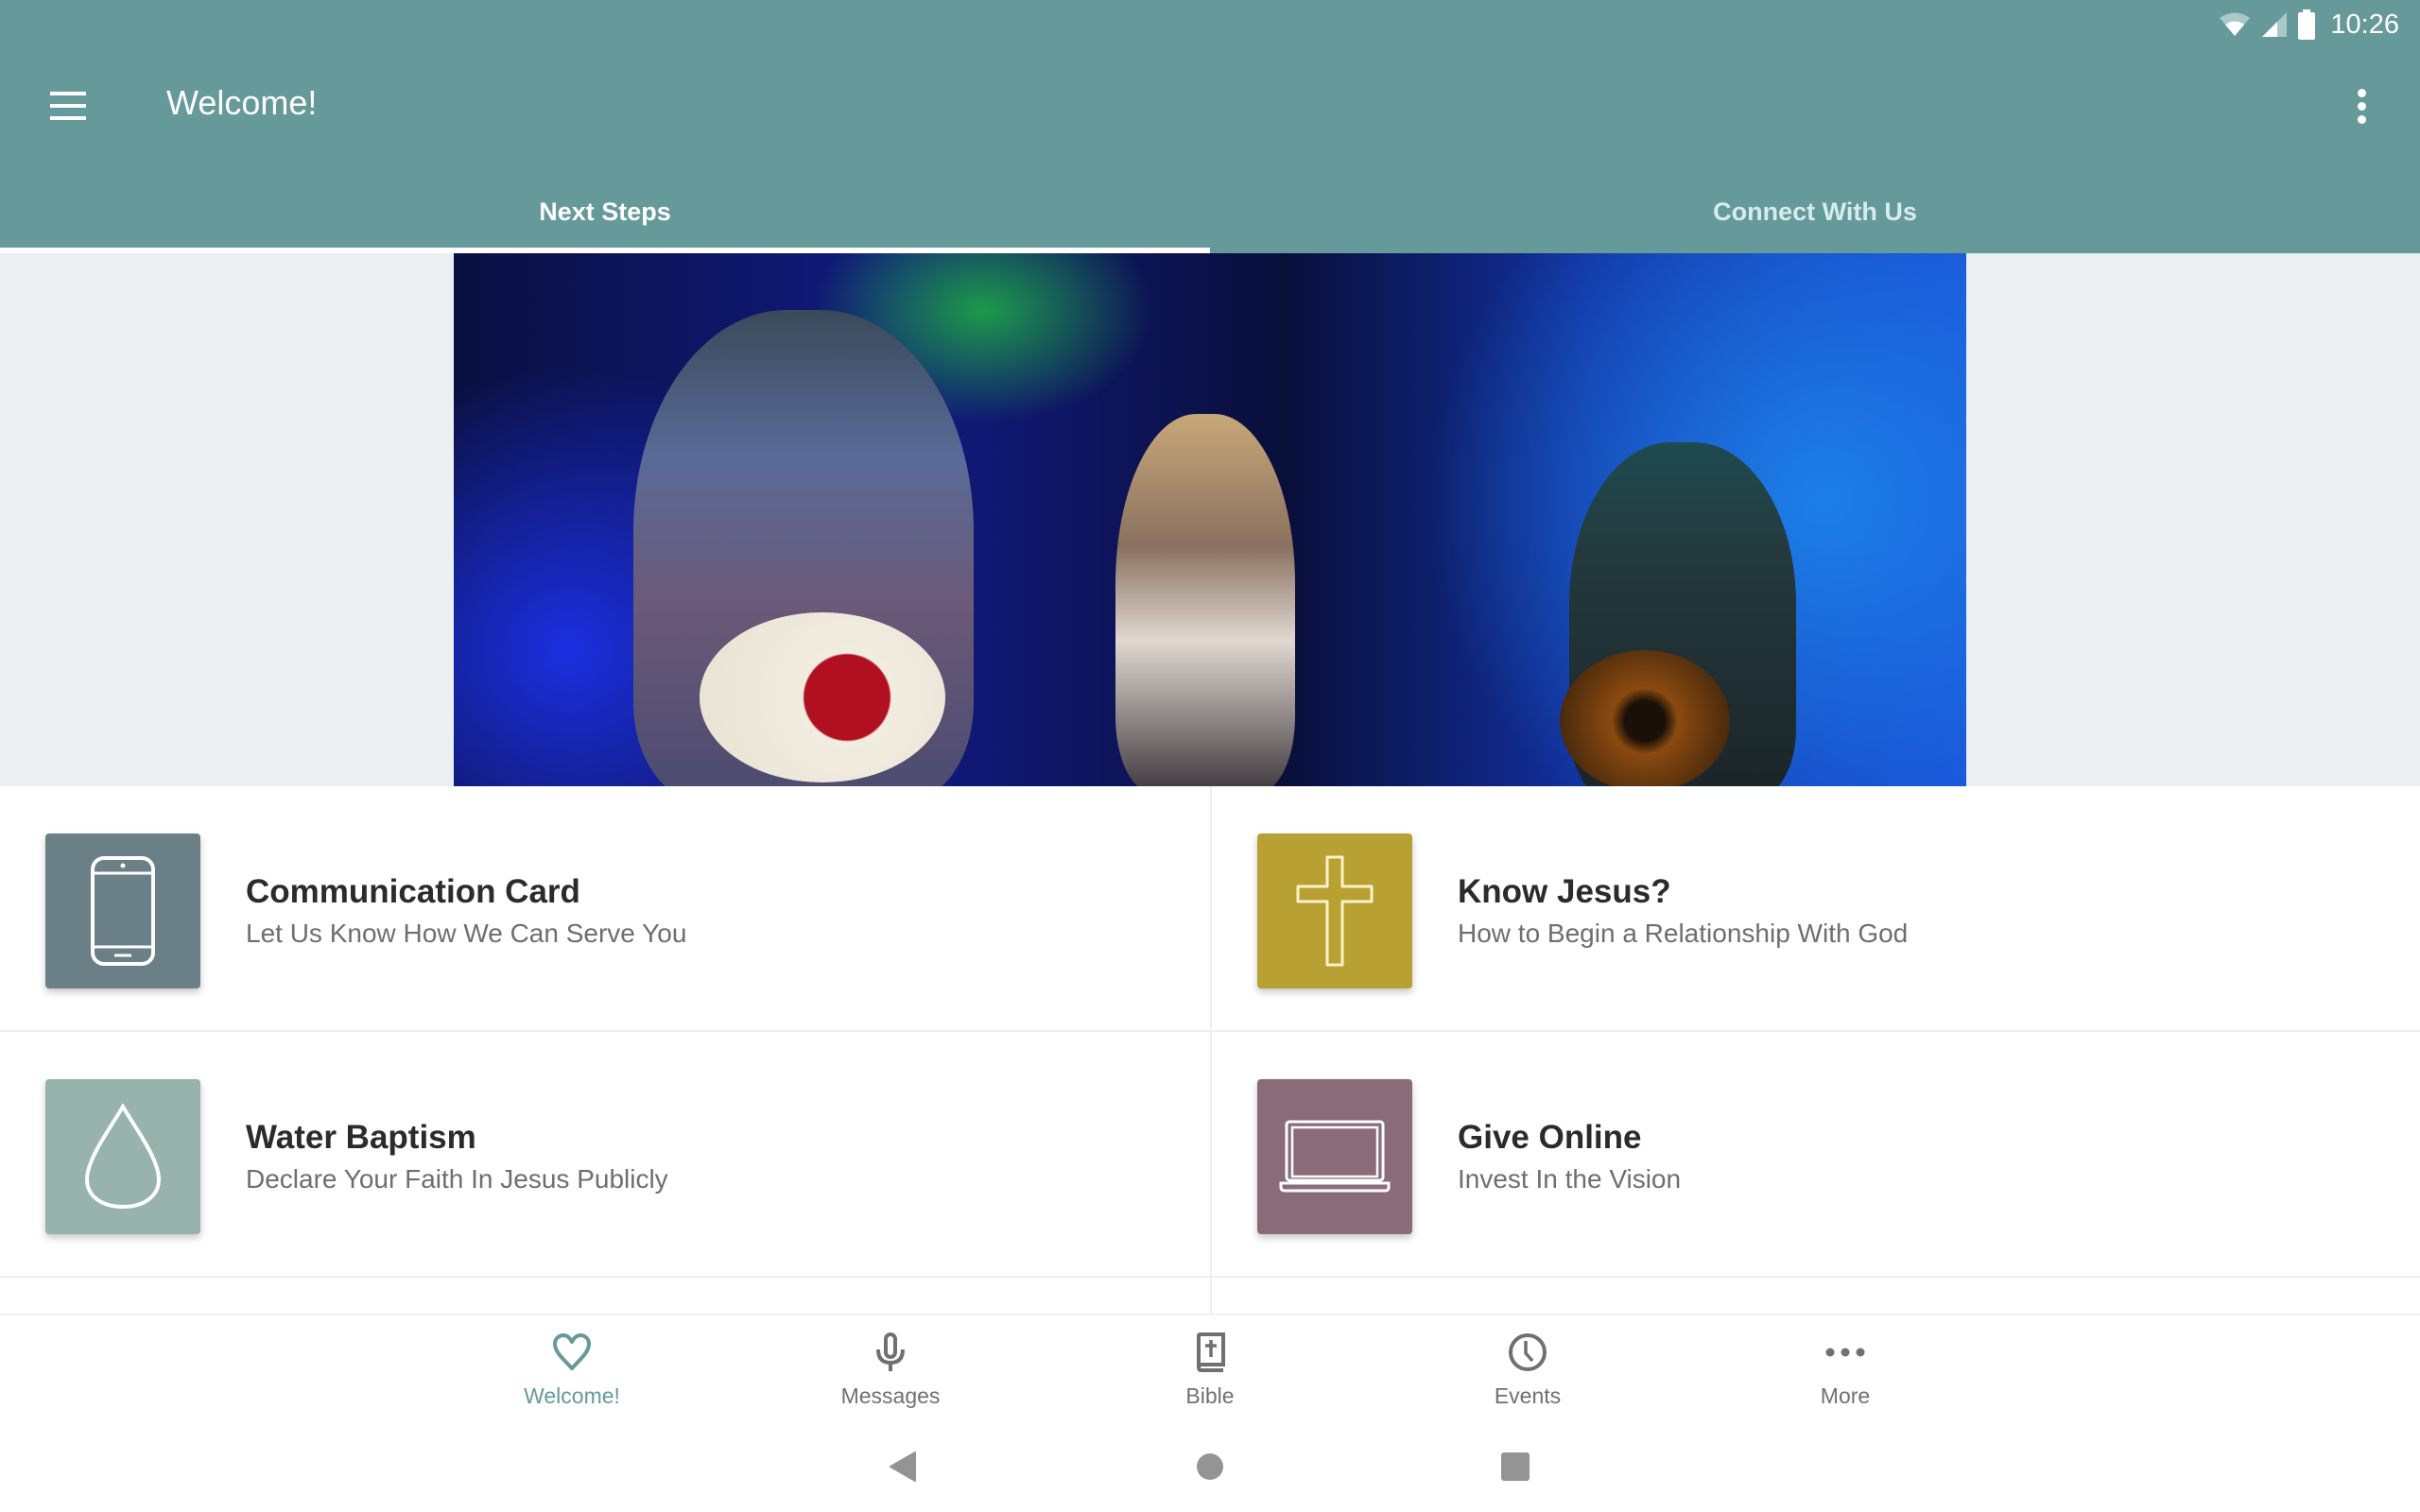 This screenshot has height=1512, width=2420. Describe the element at coordinates (1845, 1352) in the screenshot. I see `more-horizontal-icon` at that location.